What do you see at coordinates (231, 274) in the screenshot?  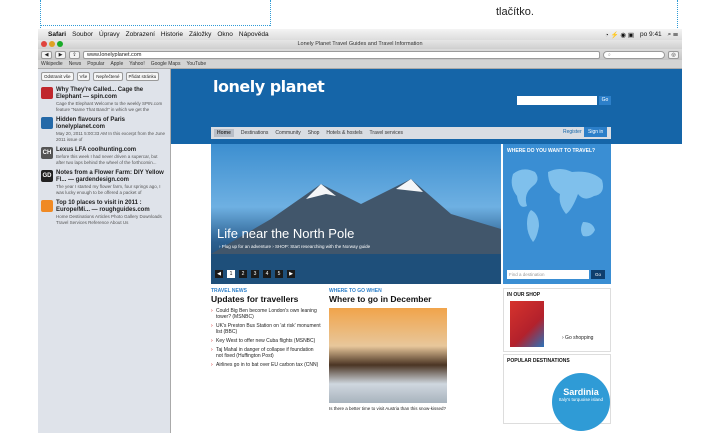 I see `hero-page-button: 1` at bounding box center [231, 274].